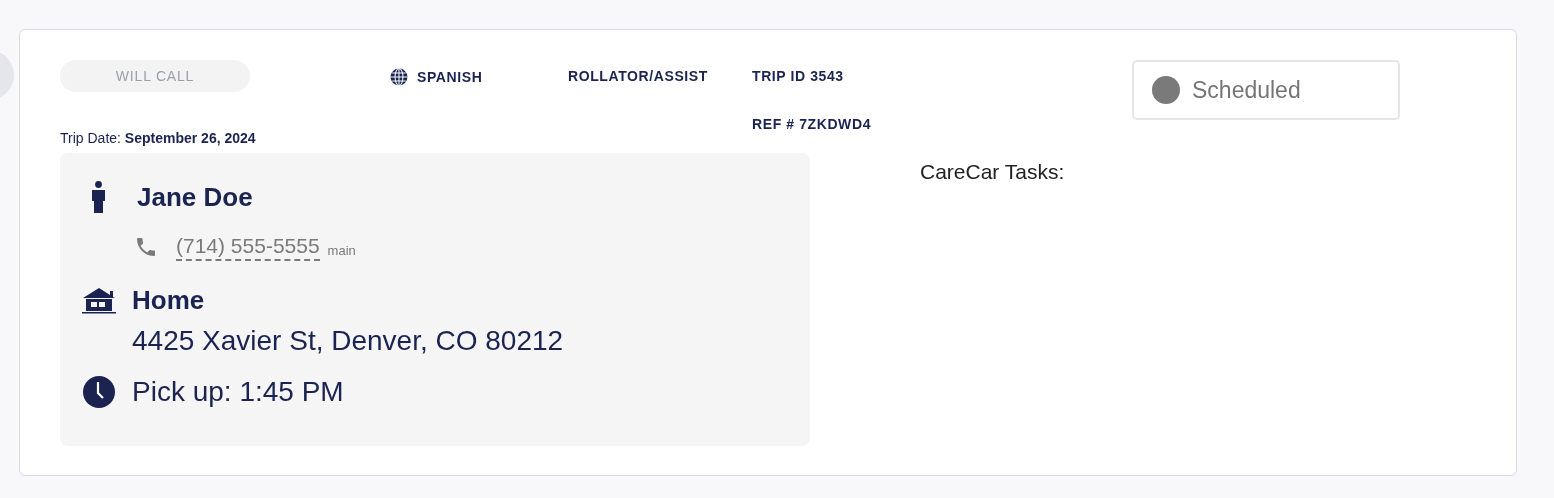 The width and height of the screenshot is (1554, 498). I want to click on trip-date: Trip Date: September 26, 2024, so click(158, 139).